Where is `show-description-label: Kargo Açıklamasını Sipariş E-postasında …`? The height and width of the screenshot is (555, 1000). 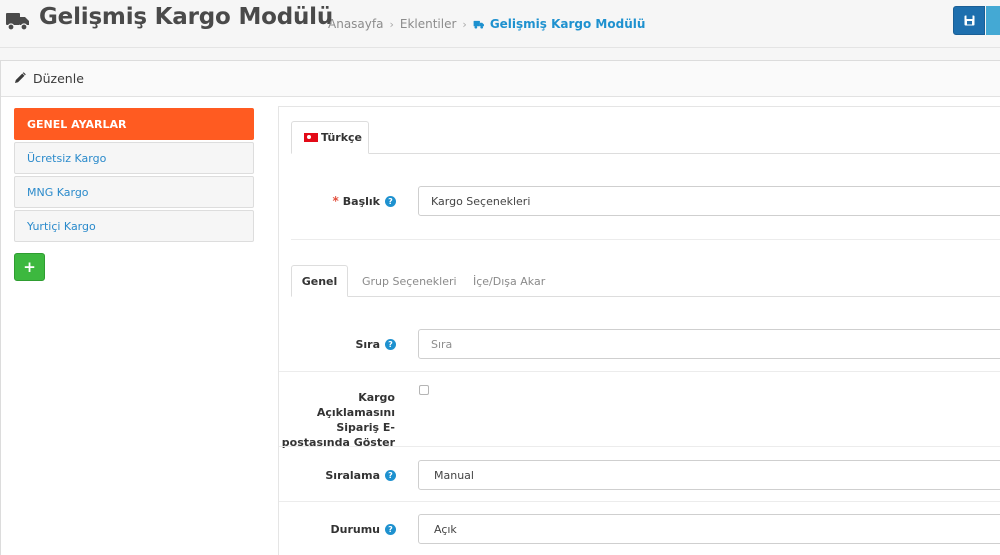 show-description-label: Kargo Açıklamasını Sipariş E-postasında … is located at coordinates (338, 420).